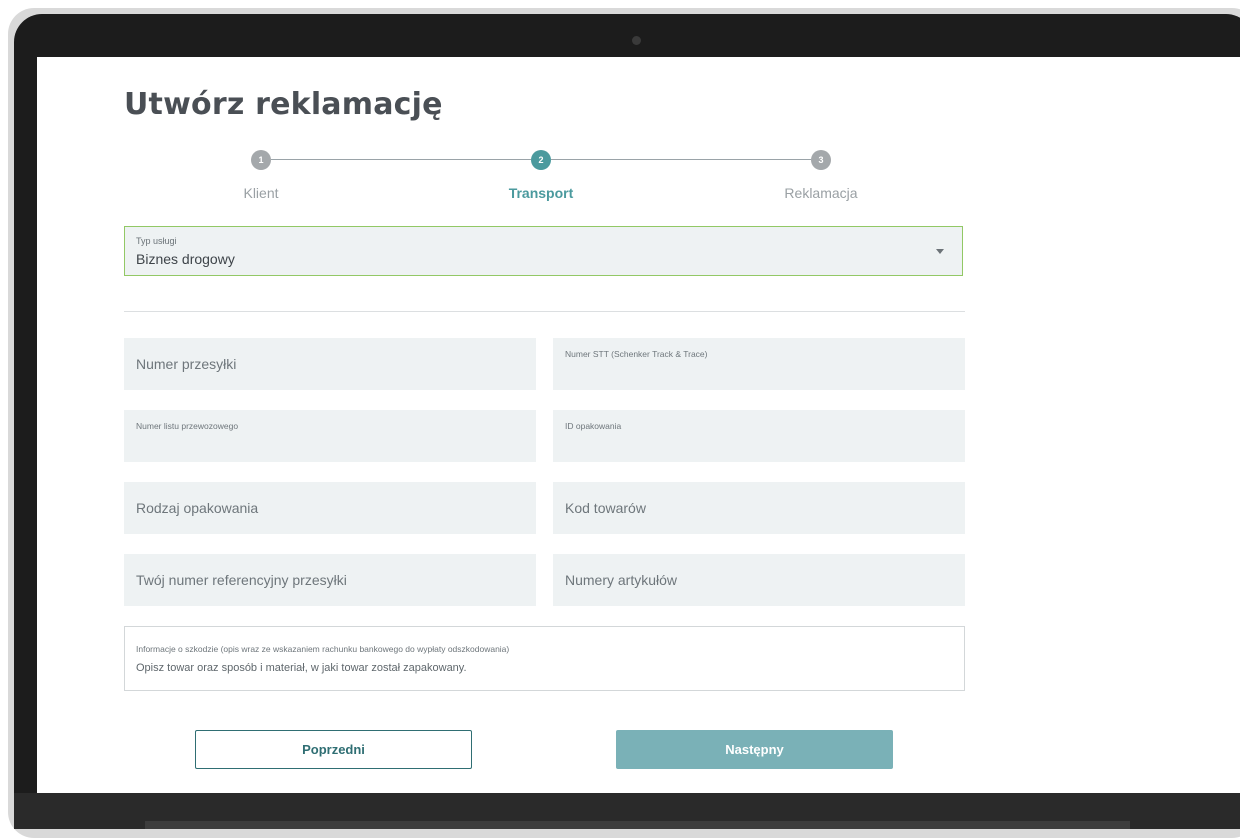 The image size is (1240, 838). What do you see at coordinates (543, 251) in the screenshot?
I see `service-type-select: Typ usługi Biznes drogowy` at bounding box center [543, 251].